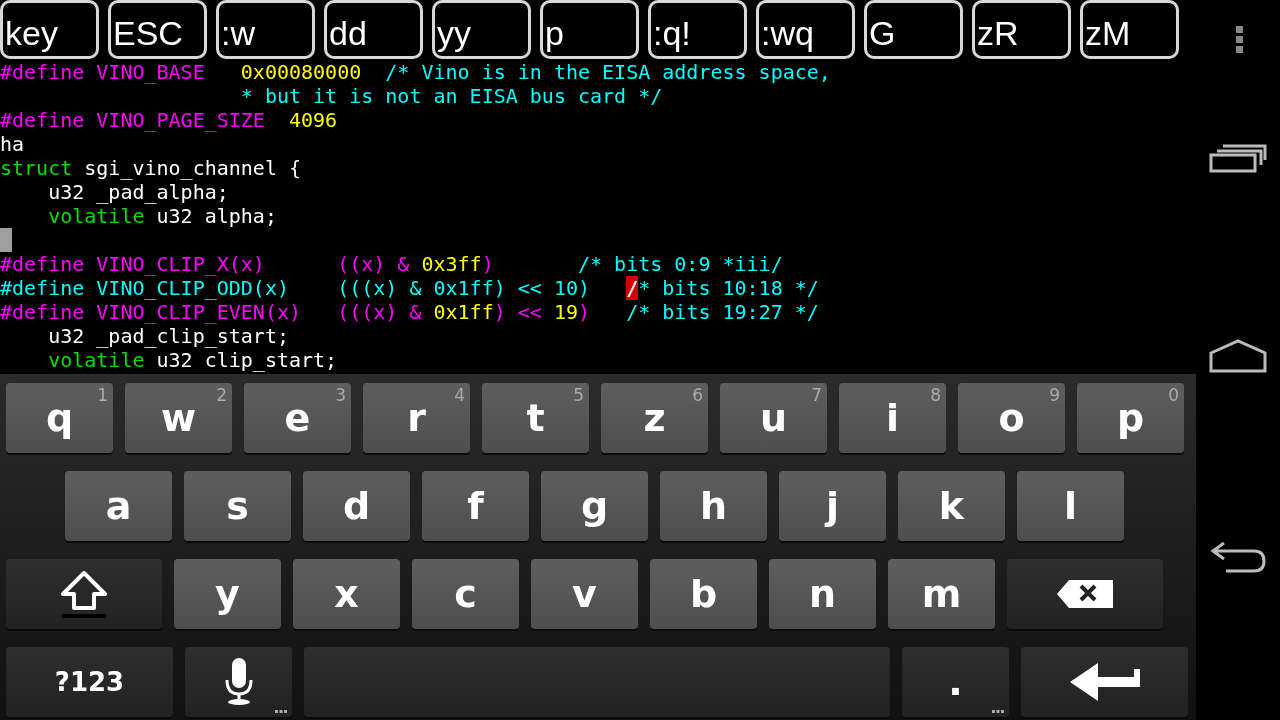 The height and width of the screenshot is (720, 1280). I want to click on code-line: u32 _pad_clip_start;, so click(168, 336).